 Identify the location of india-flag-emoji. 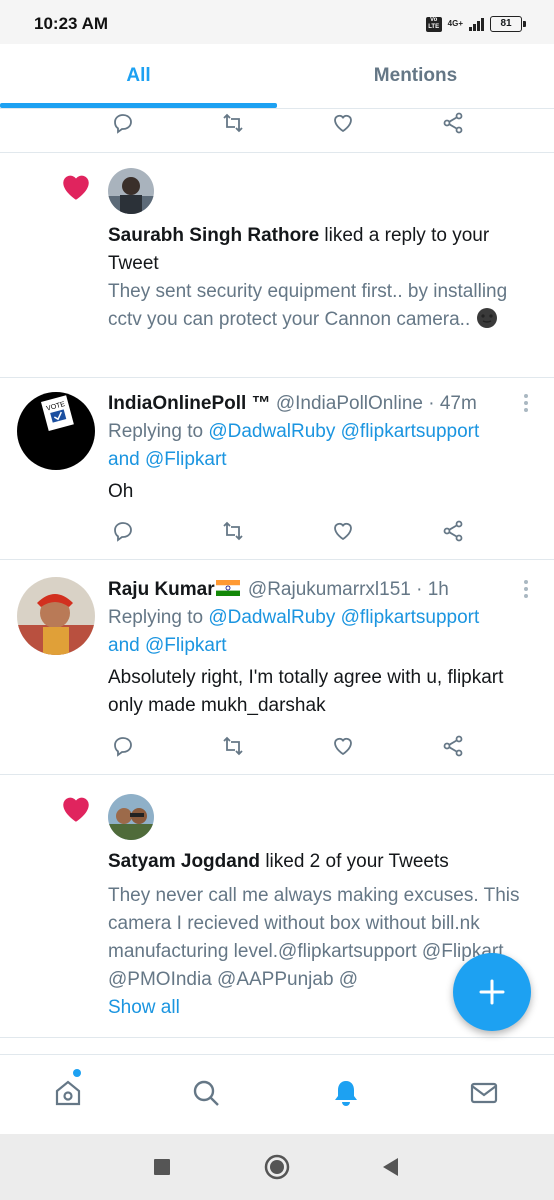
(227, 588).